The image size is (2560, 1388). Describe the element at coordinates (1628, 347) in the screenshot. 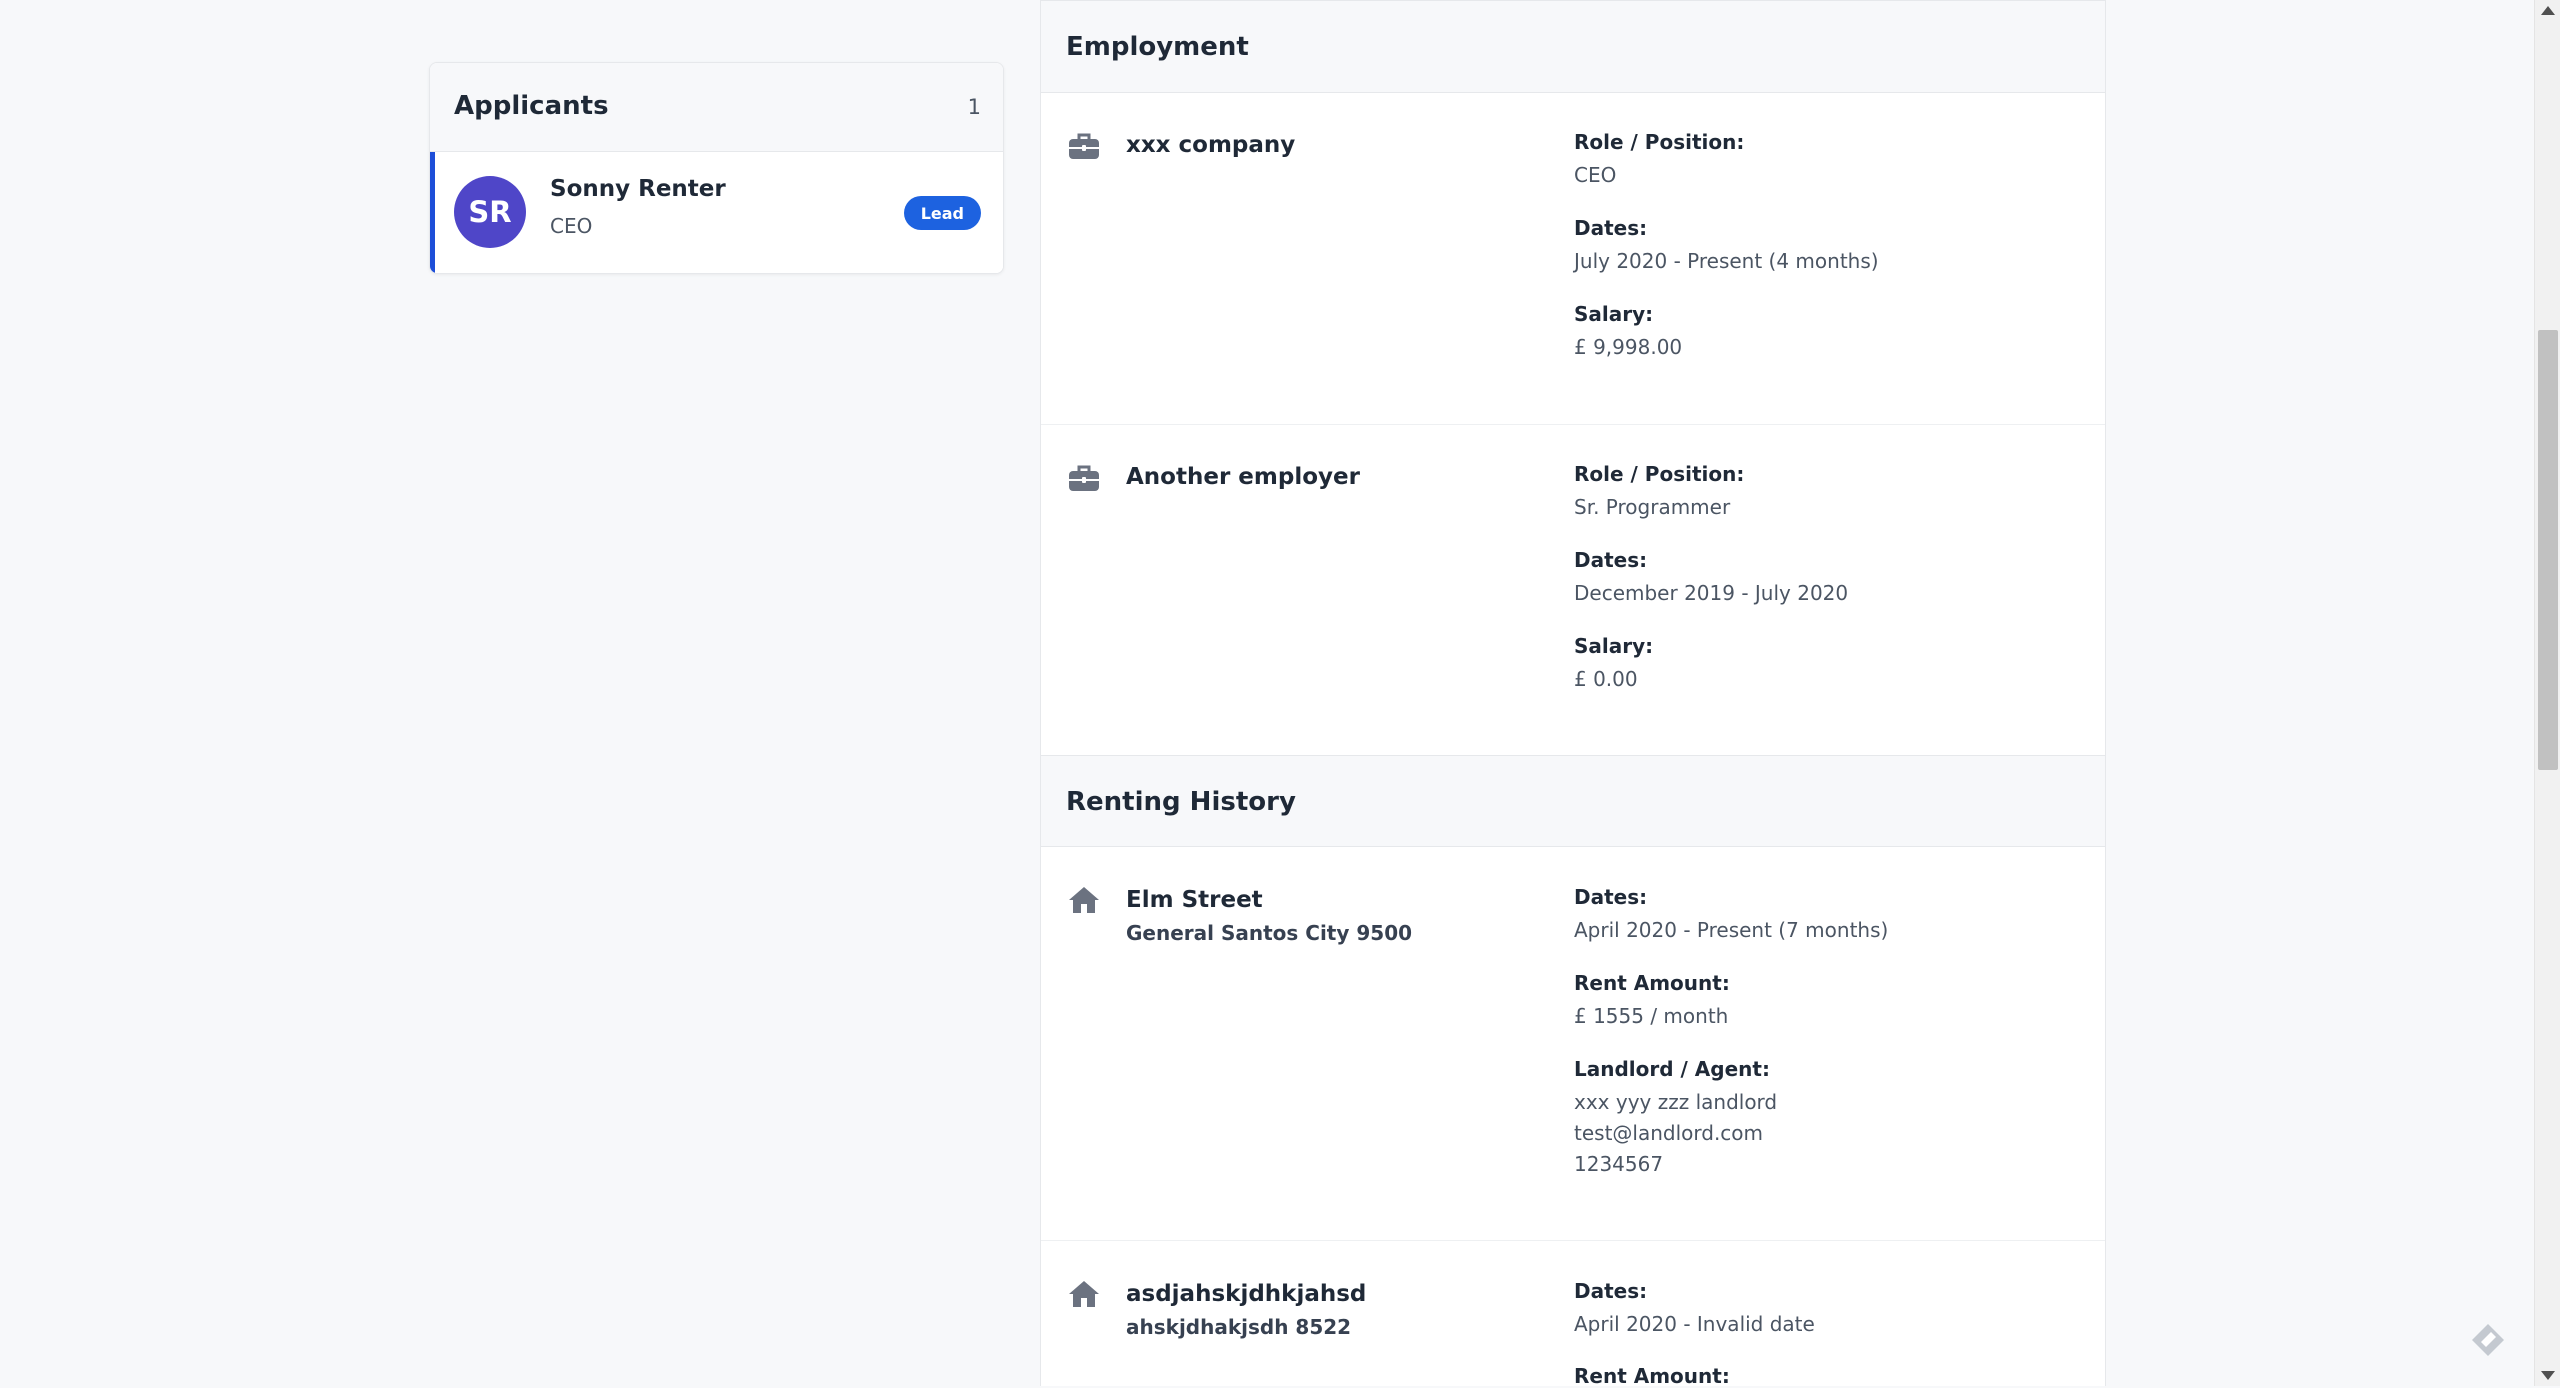

I see `salary-value: £ 9,998.00` at that location.